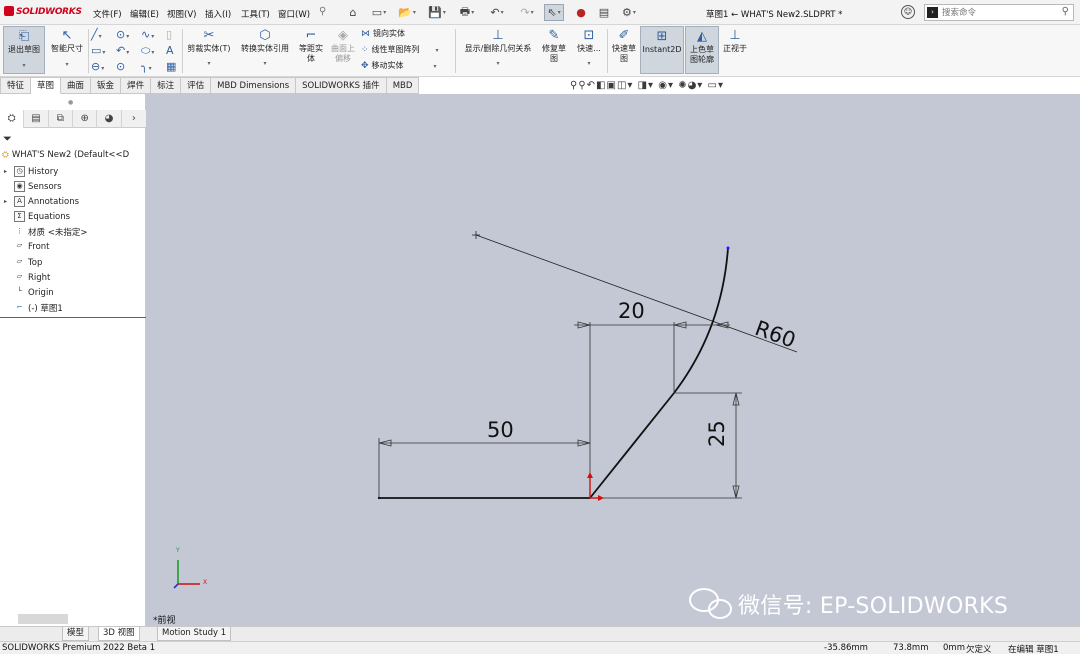 The width and height of the screenshot is (1080, 654). Describe the element at coordinates (119, 634) in the screenshot. I see `tab-3d-views: 3D 视图` at that location.